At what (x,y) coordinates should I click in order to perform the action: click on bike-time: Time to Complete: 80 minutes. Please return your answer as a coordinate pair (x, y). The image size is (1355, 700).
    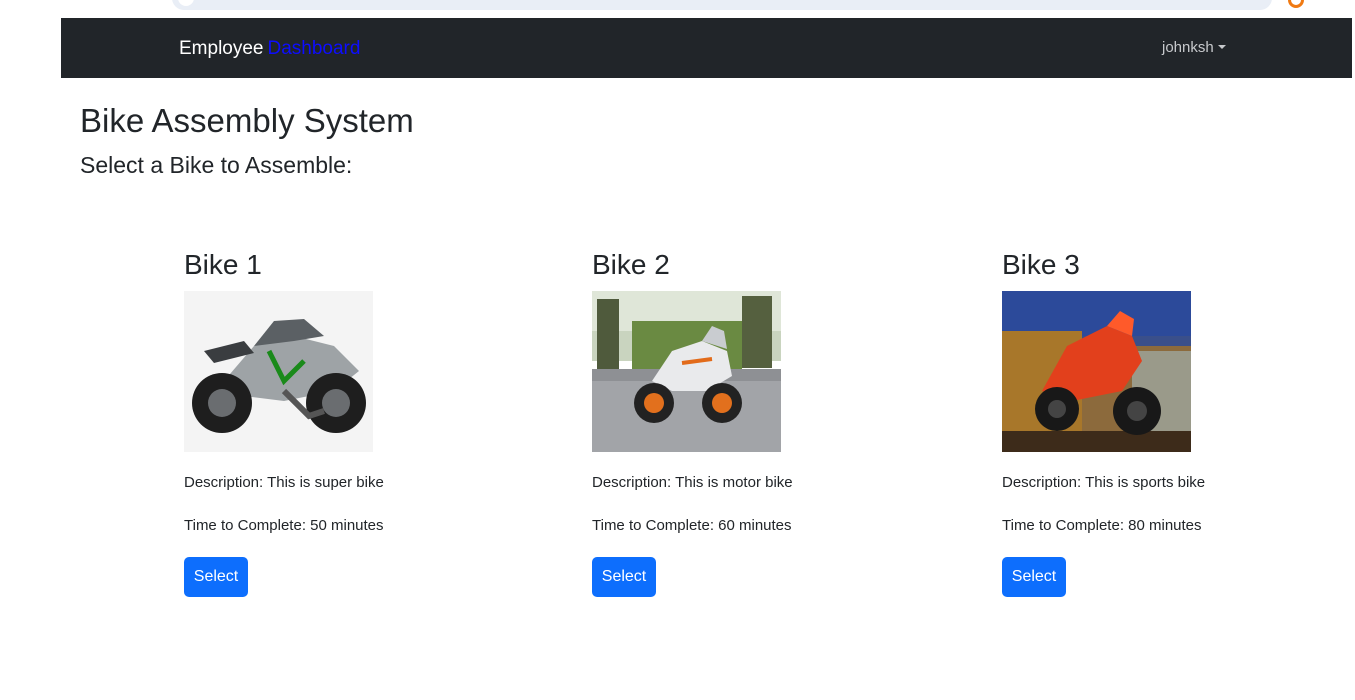
    Looking at the image, I should click on (1102, 525).